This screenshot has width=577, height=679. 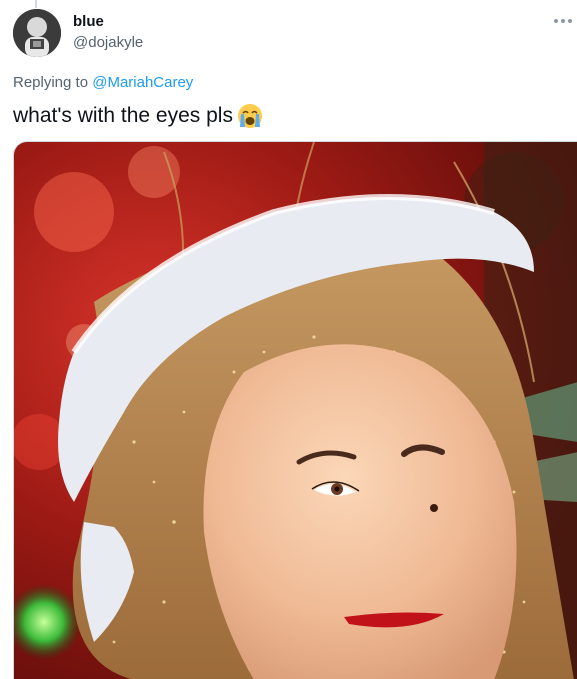 I want to click on more-options-icon, so click(x=565, y=21).